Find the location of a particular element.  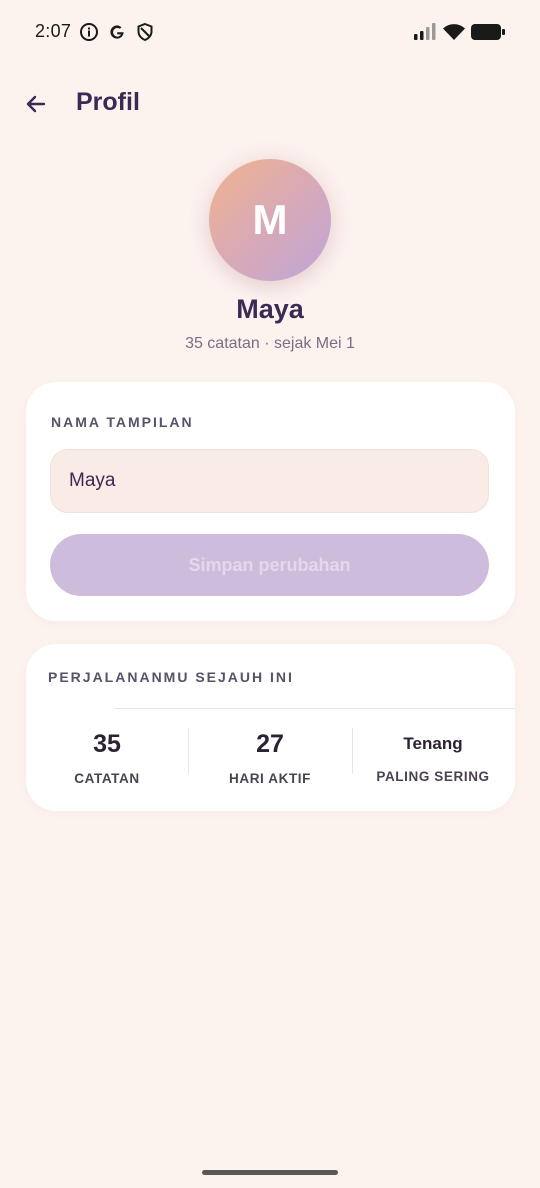

google-icon is located at coordinates (117, 32).